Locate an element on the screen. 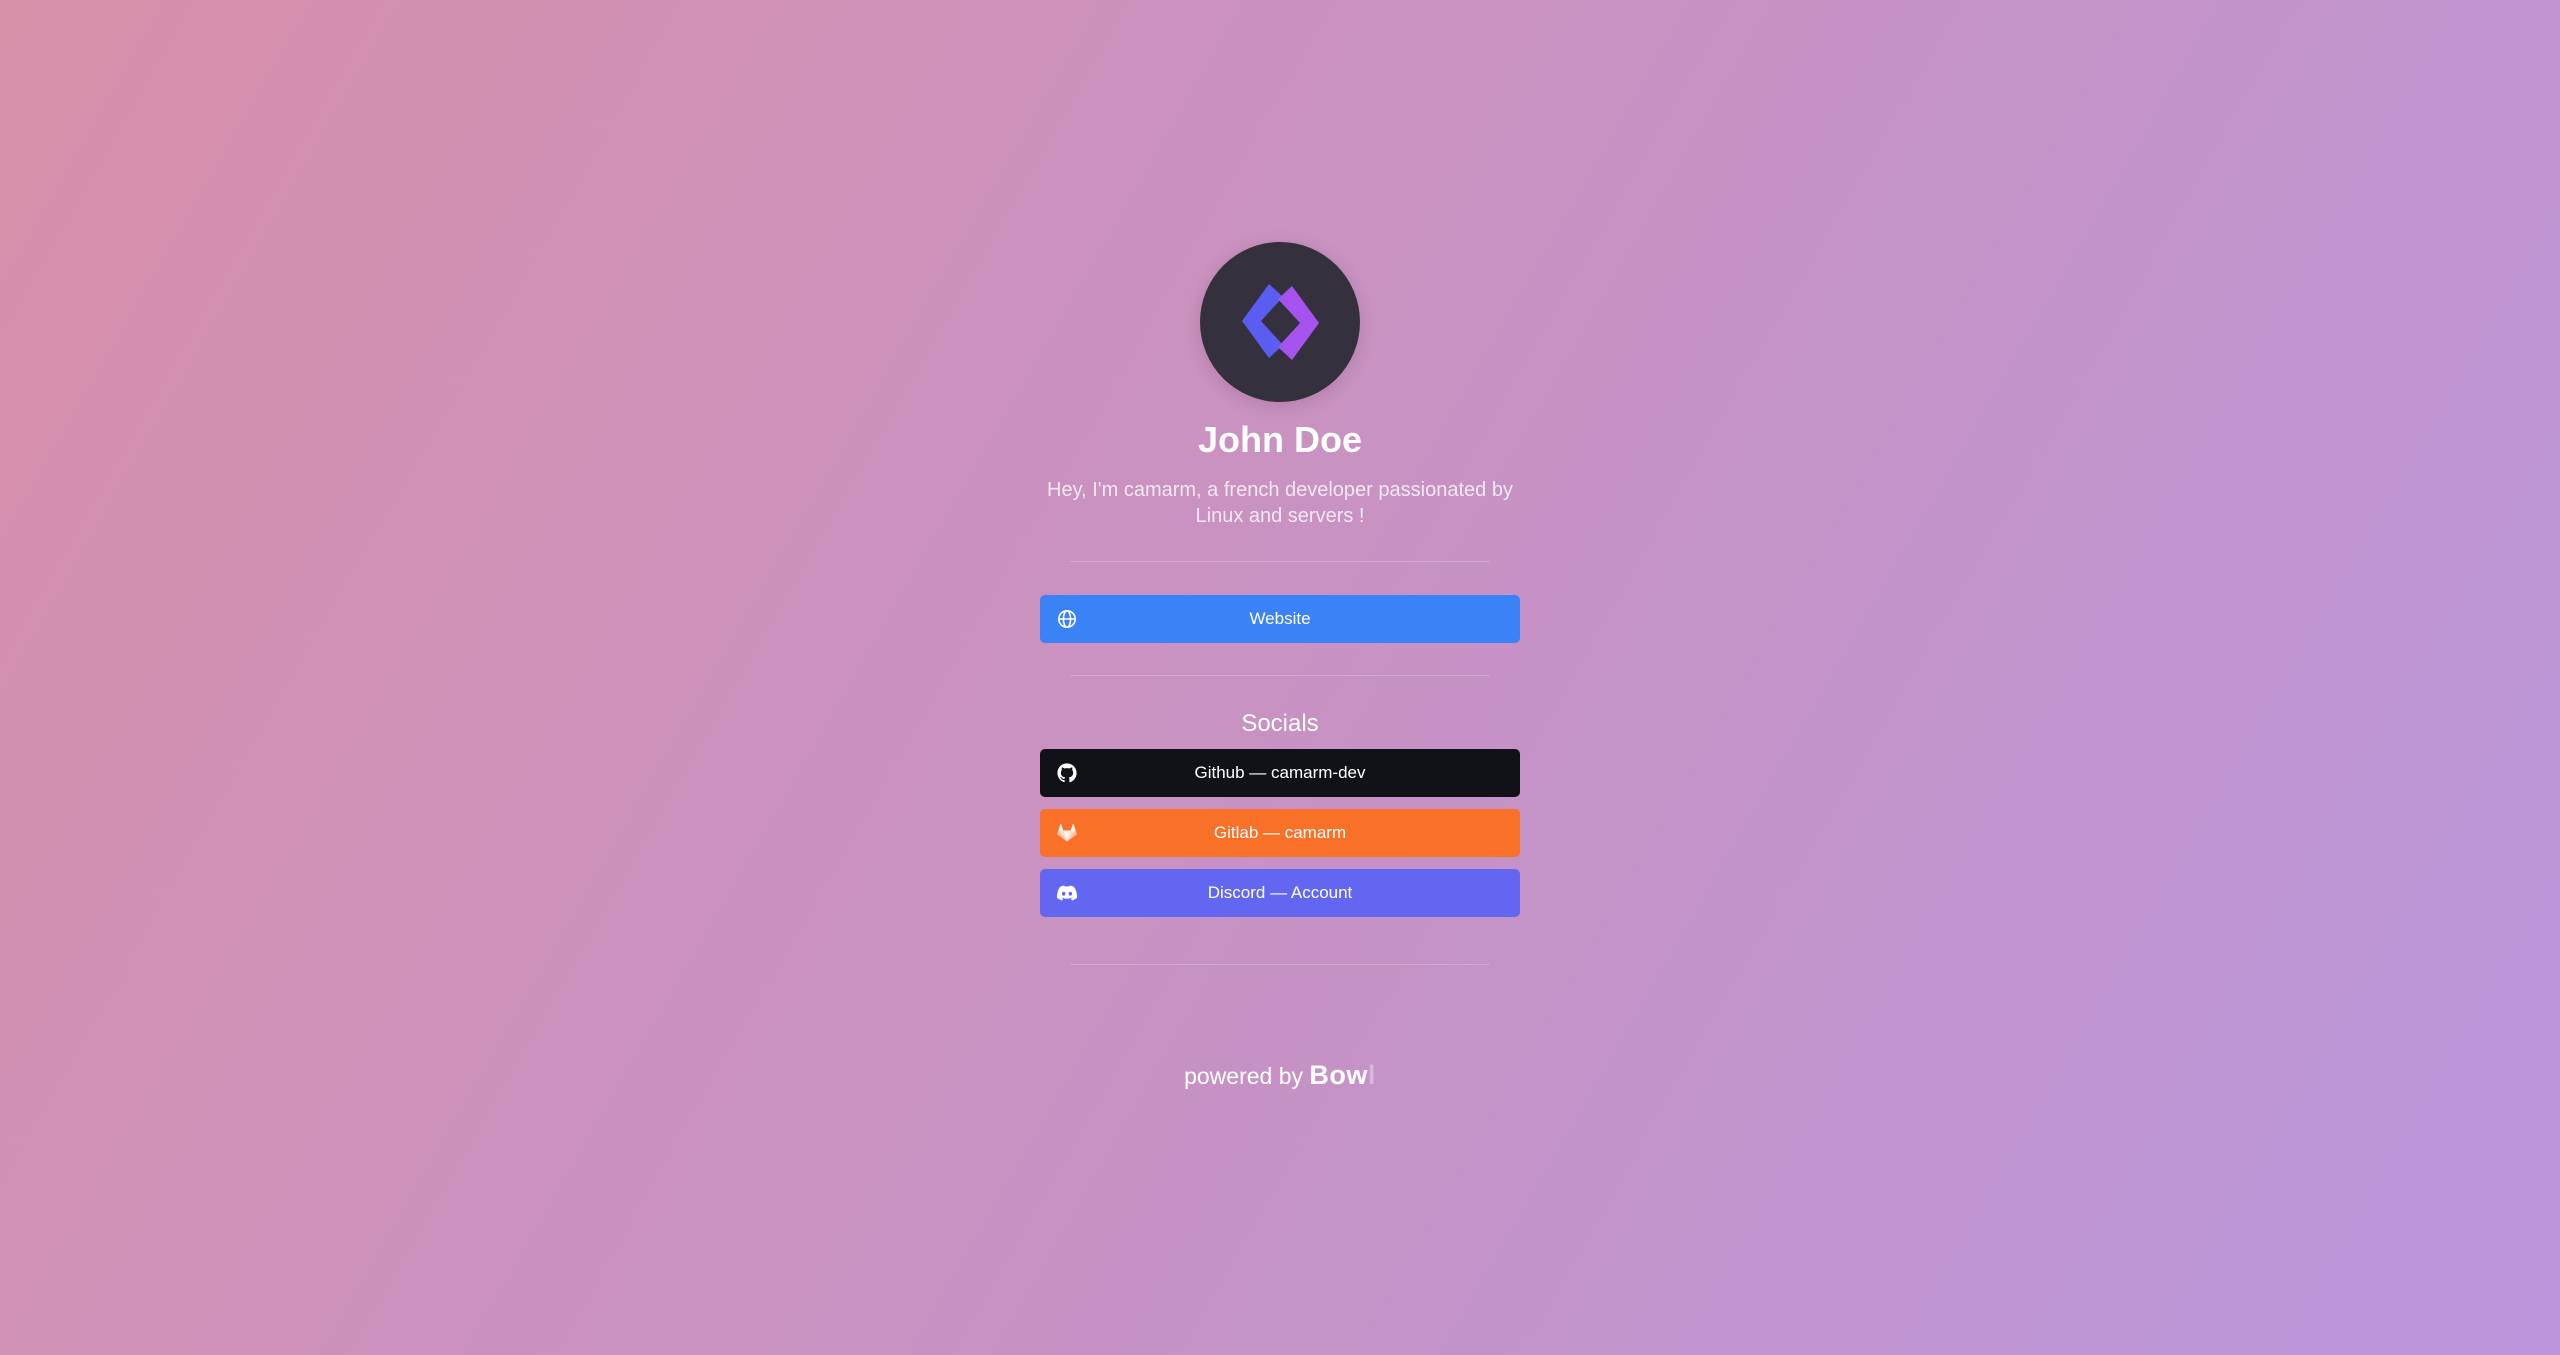  discord-icon is located at coordinates (1067, 893).